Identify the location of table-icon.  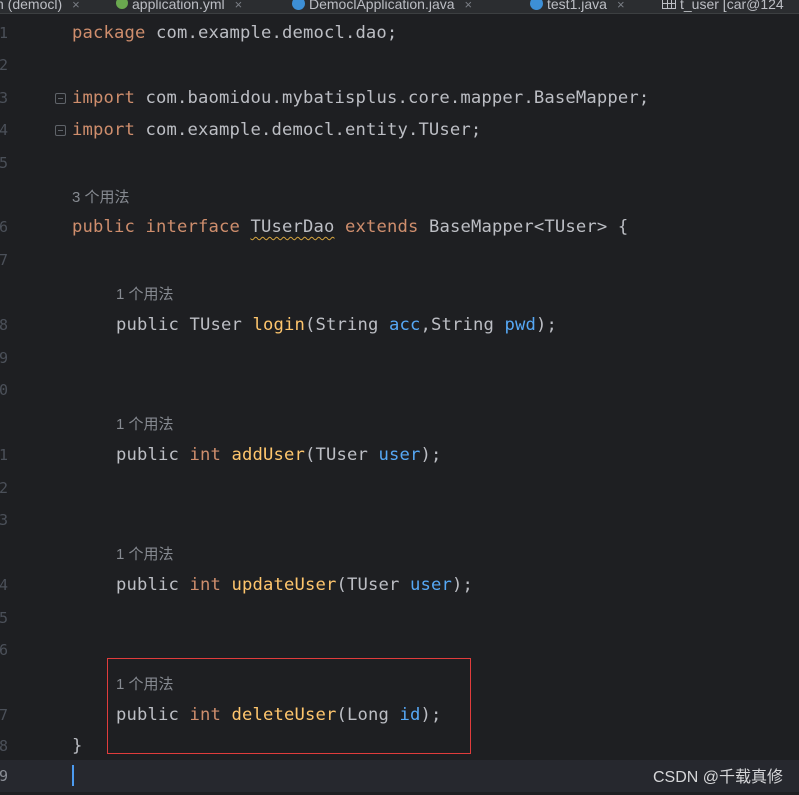
(669, 4).